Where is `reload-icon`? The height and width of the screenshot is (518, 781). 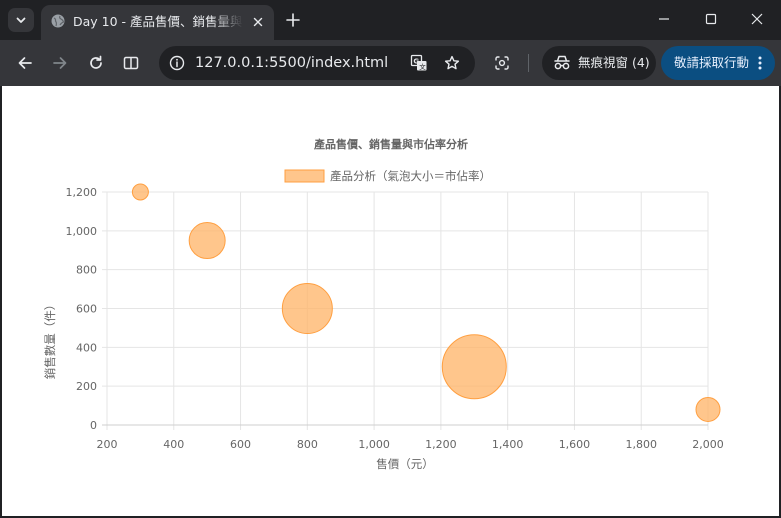 reload-icon is located at coordinates (96, 62).